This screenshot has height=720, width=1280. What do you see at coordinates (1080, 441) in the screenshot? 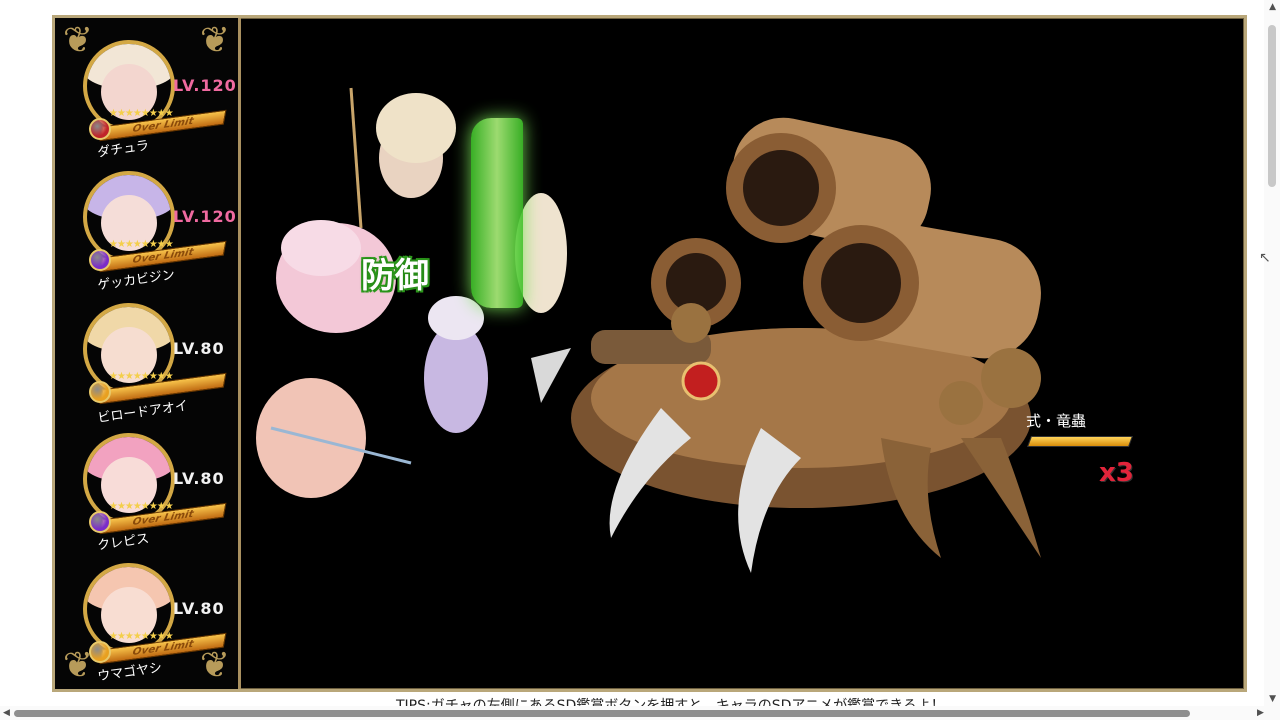
I see `boss-hp-bar` at bounding box center [1080, 441].